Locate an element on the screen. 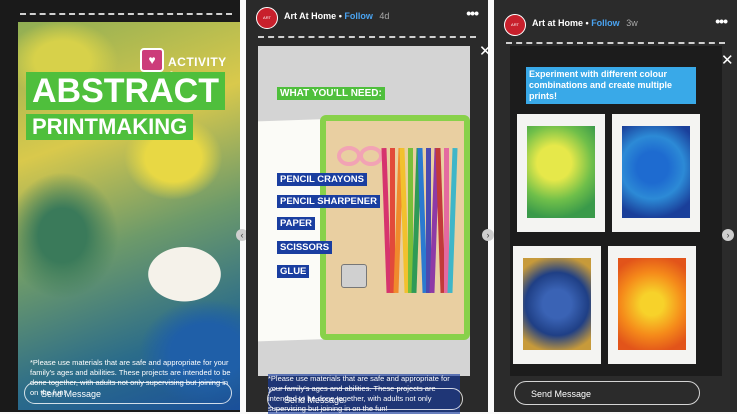 This screenshot has width=737, height=414. post-age: 4d is located at coordinates (384, 16).